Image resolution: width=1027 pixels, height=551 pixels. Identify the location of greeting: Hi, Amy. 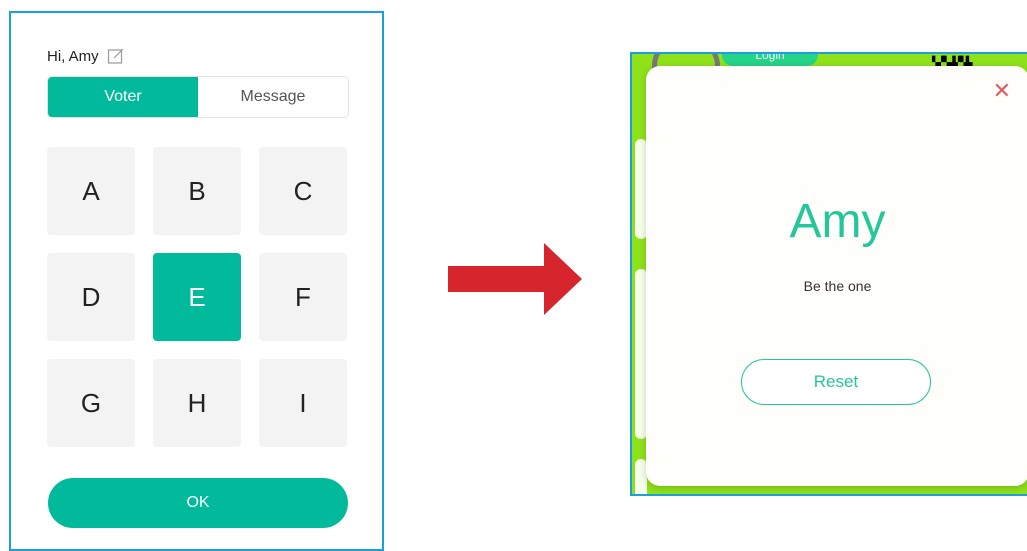
(86, 56).